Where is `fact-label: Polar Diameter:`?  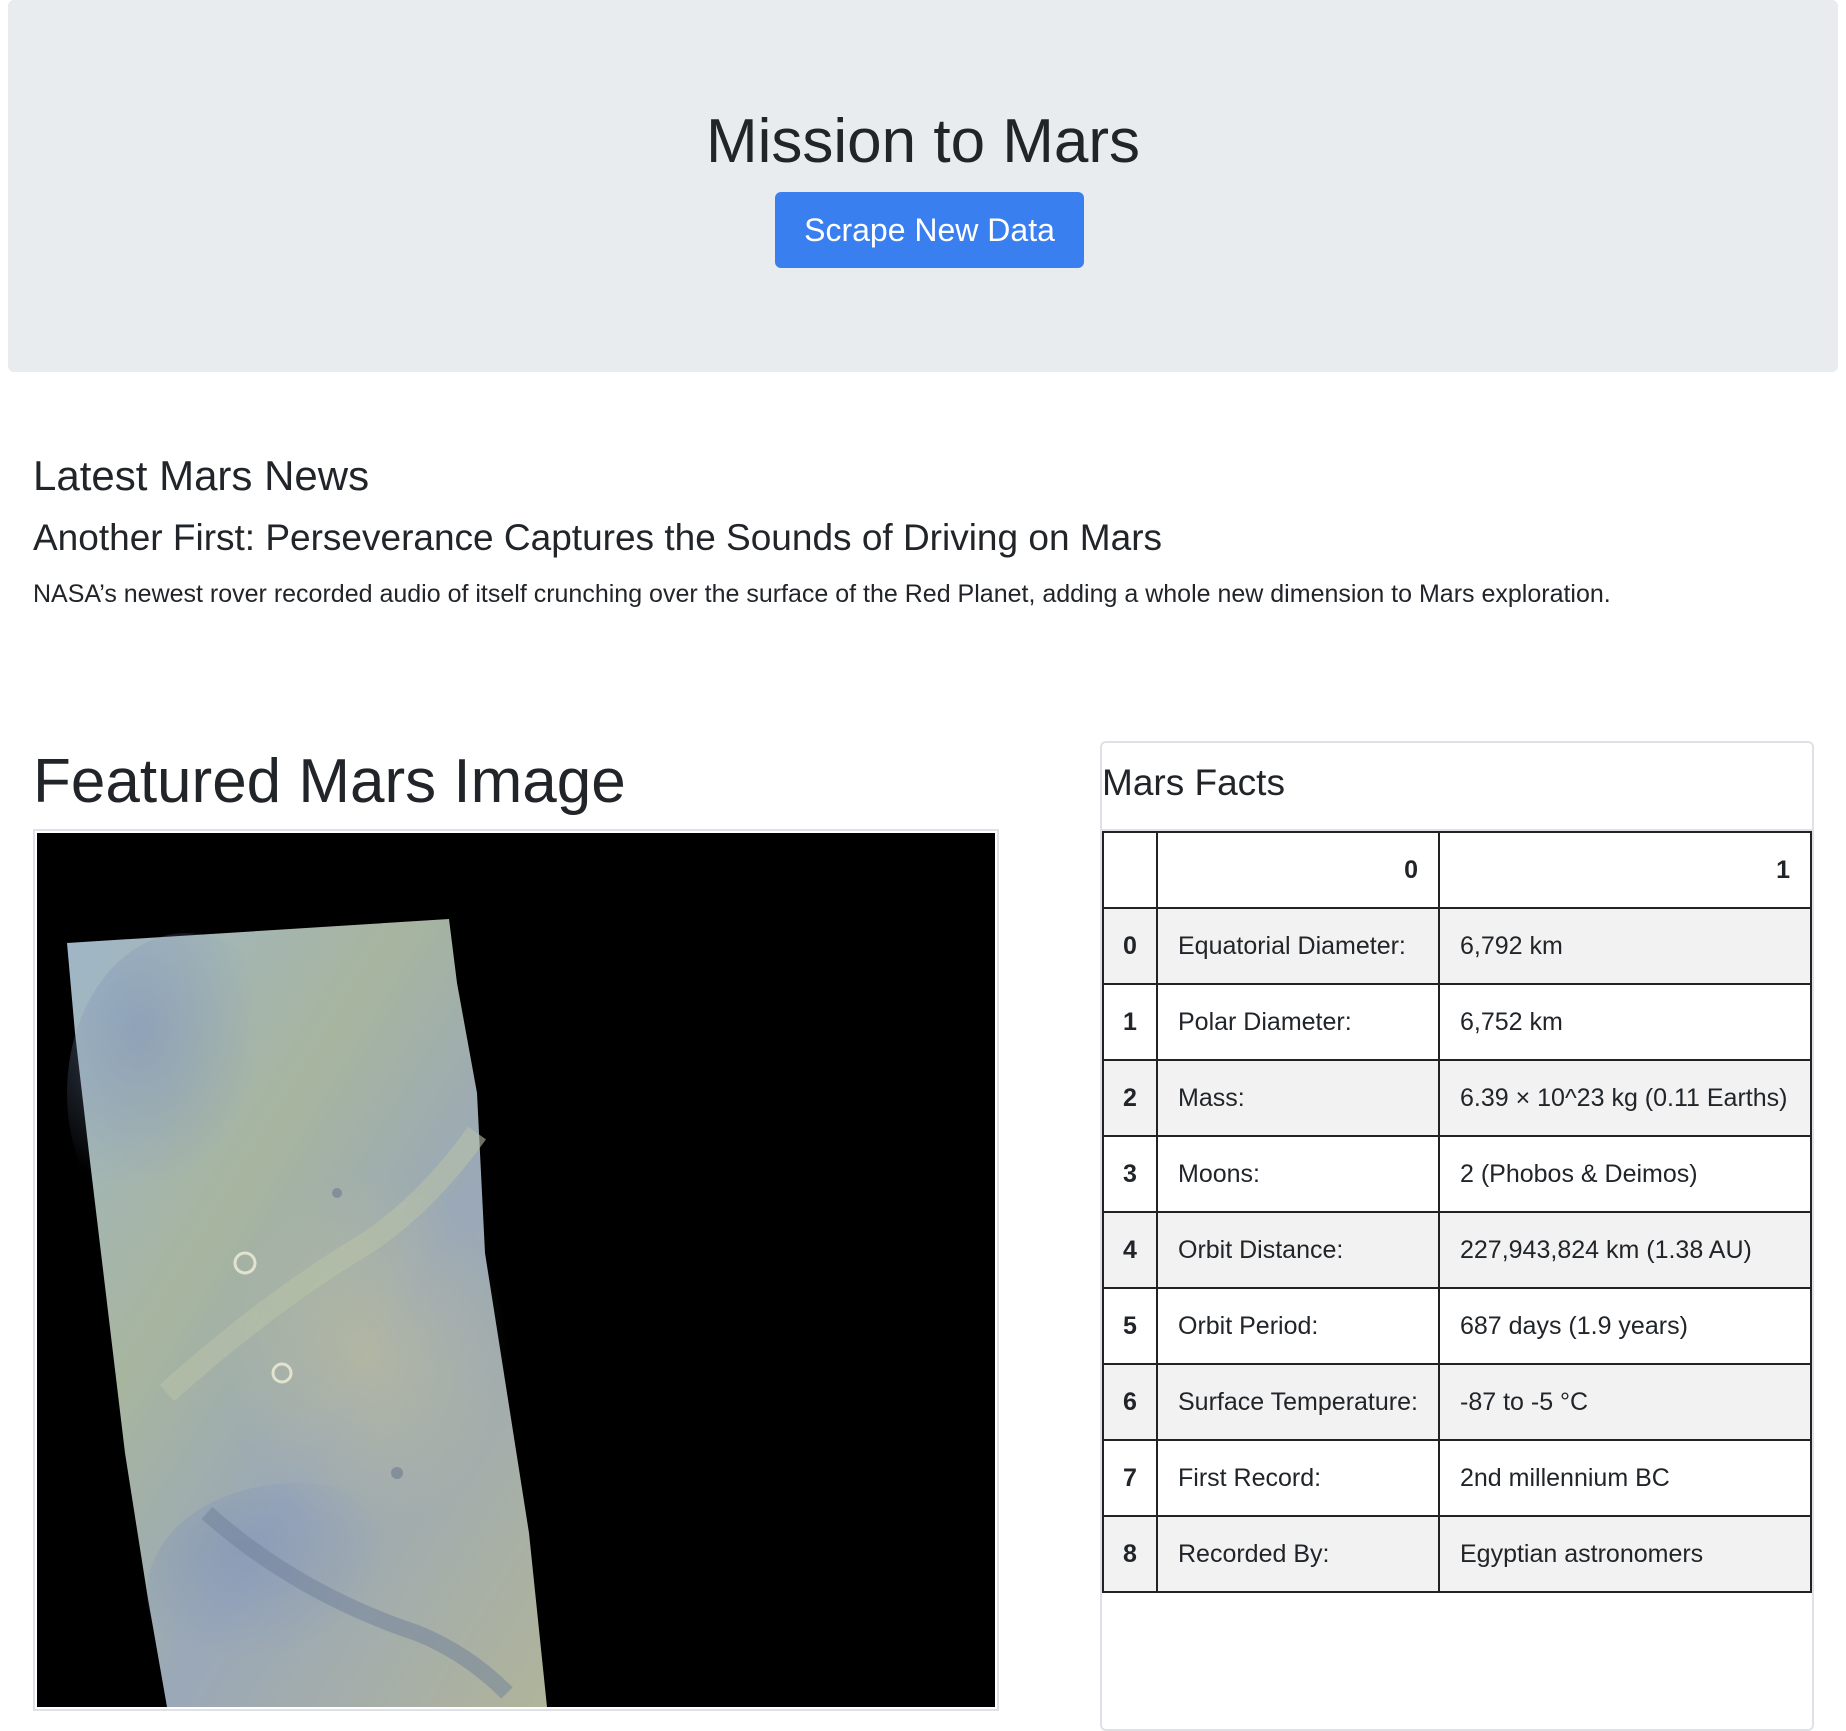
fact-label: Polar Diameter: is located at coordinates (1298, 1022).